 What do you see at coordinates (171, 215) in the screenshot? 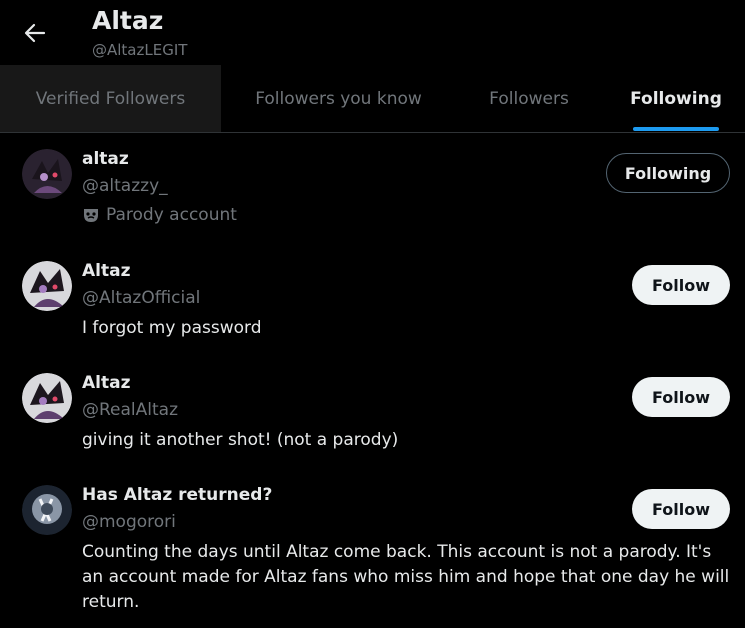
I see `parody-label-text: Parody account` at bounding box center [171, 215].